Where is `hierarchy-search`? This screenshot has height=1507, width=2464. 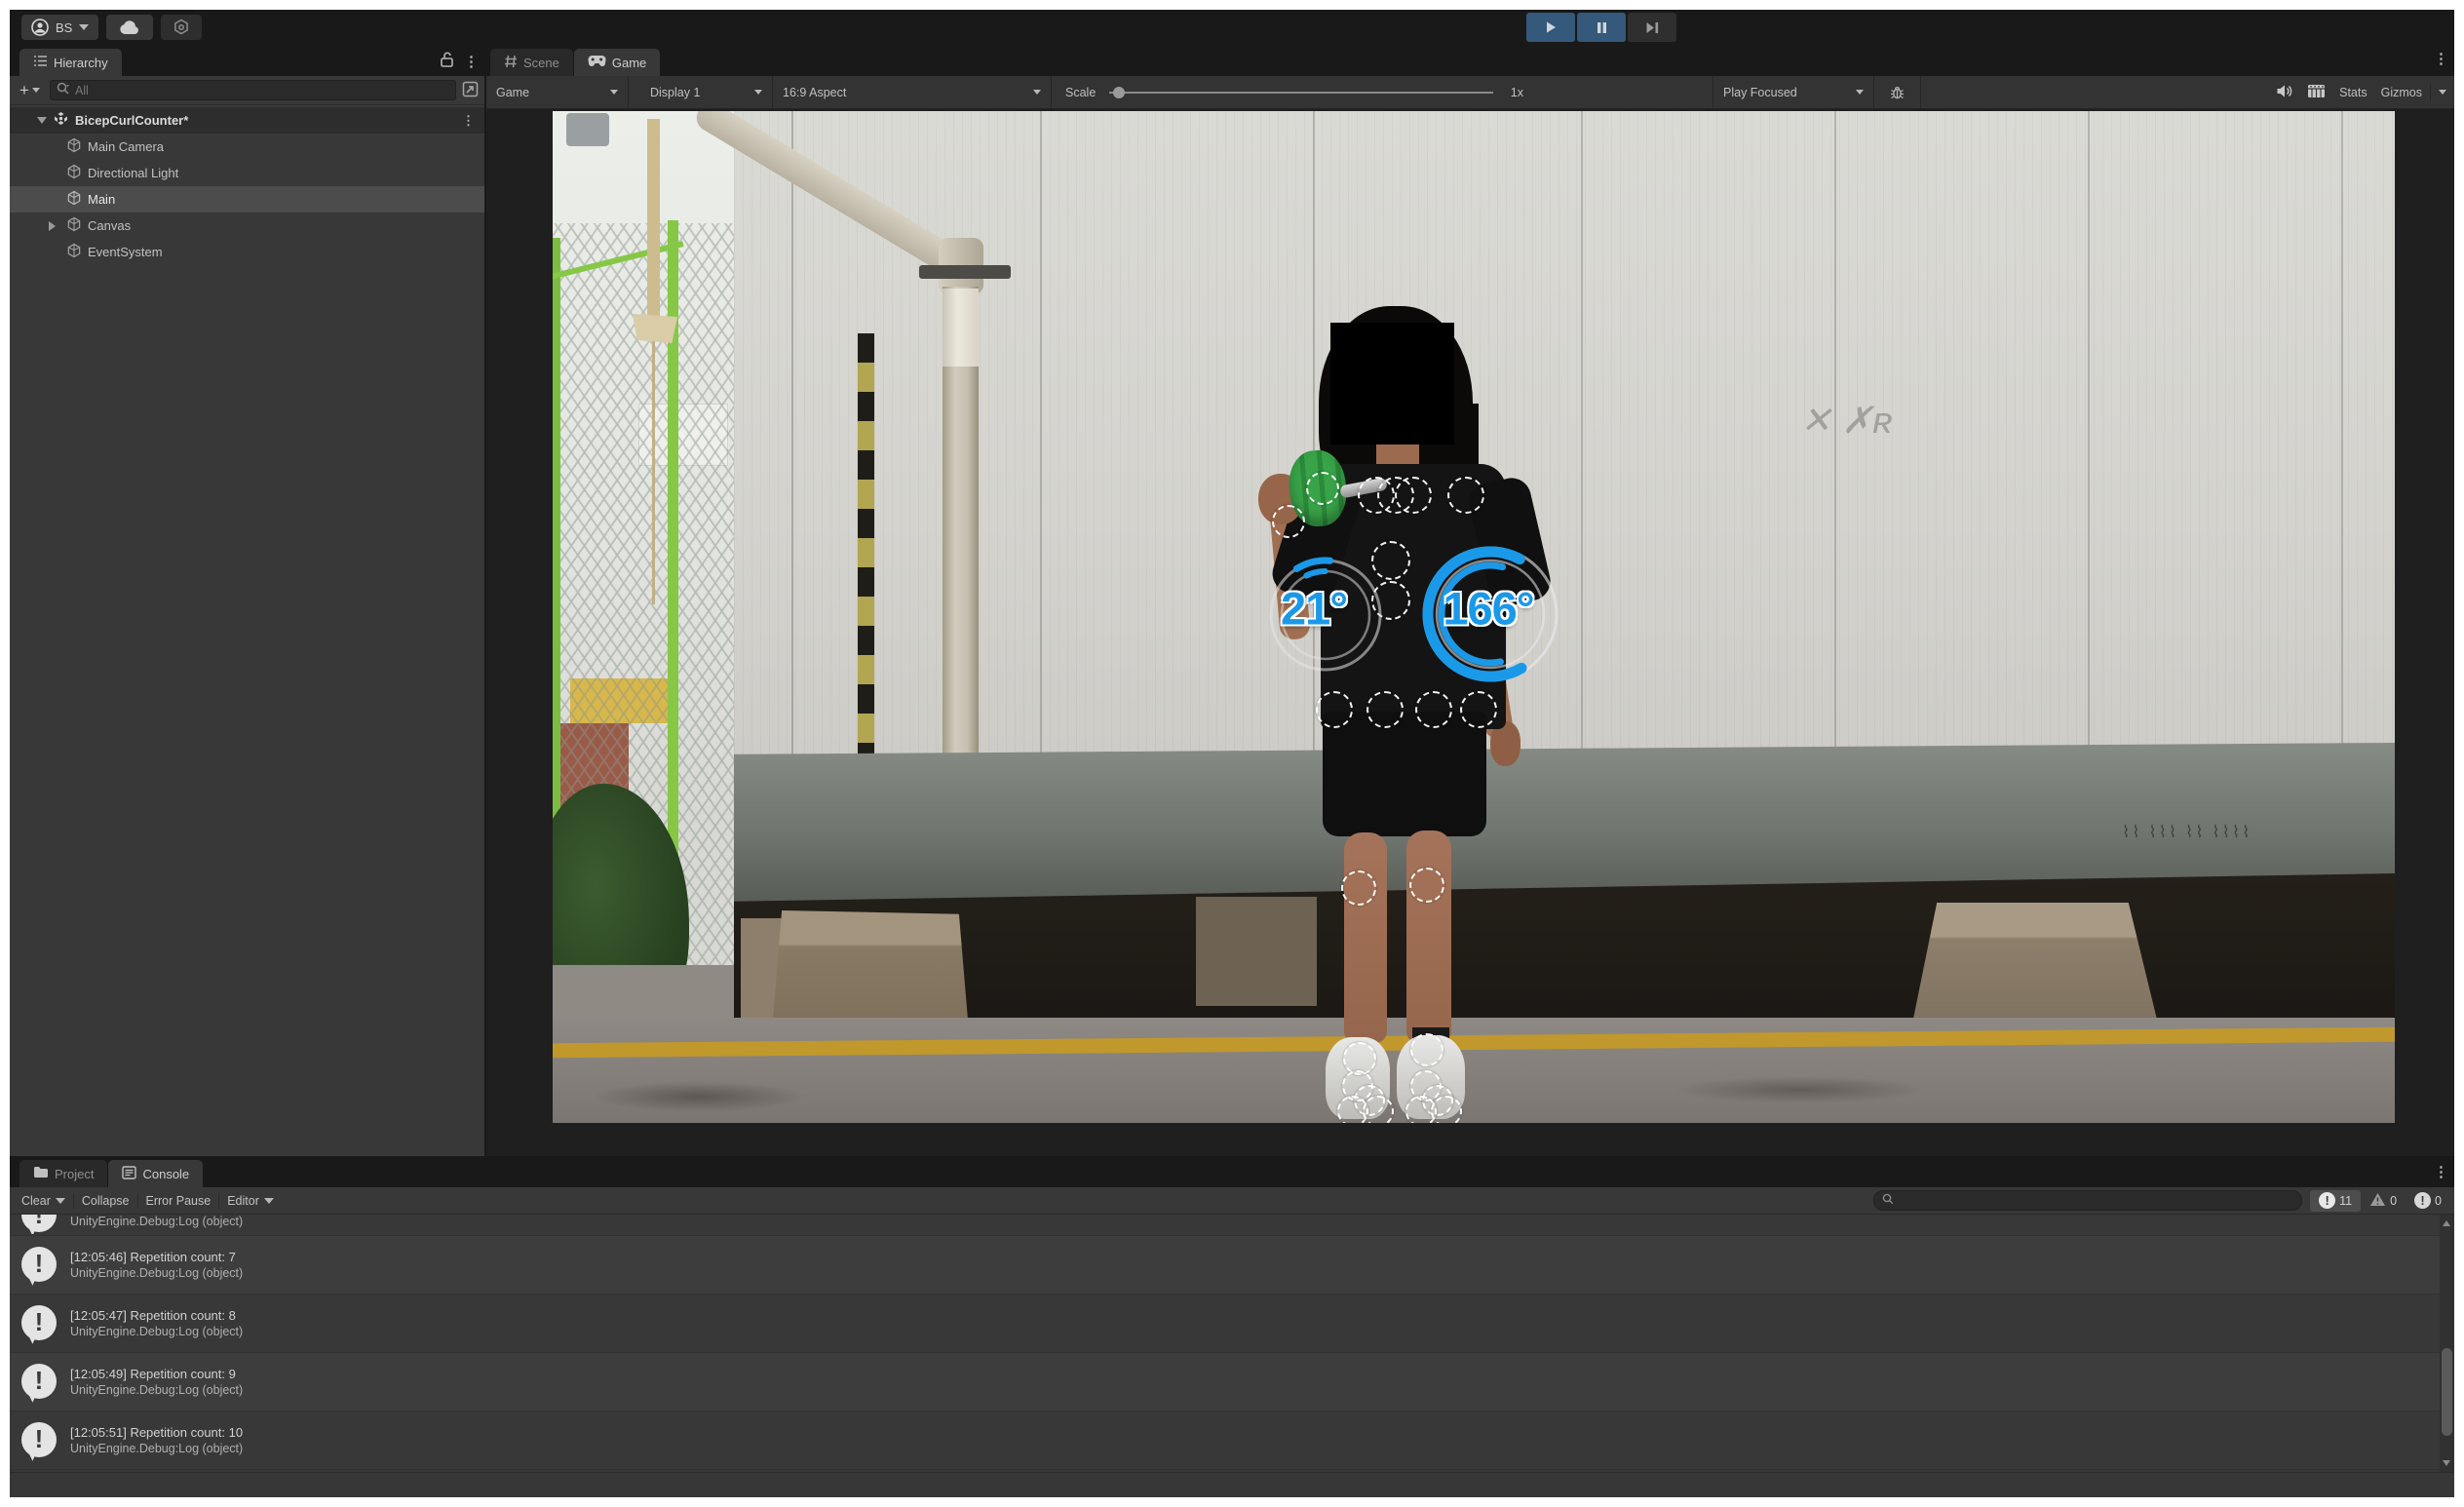
hierarchy-search is located at coordinates (253, 90).